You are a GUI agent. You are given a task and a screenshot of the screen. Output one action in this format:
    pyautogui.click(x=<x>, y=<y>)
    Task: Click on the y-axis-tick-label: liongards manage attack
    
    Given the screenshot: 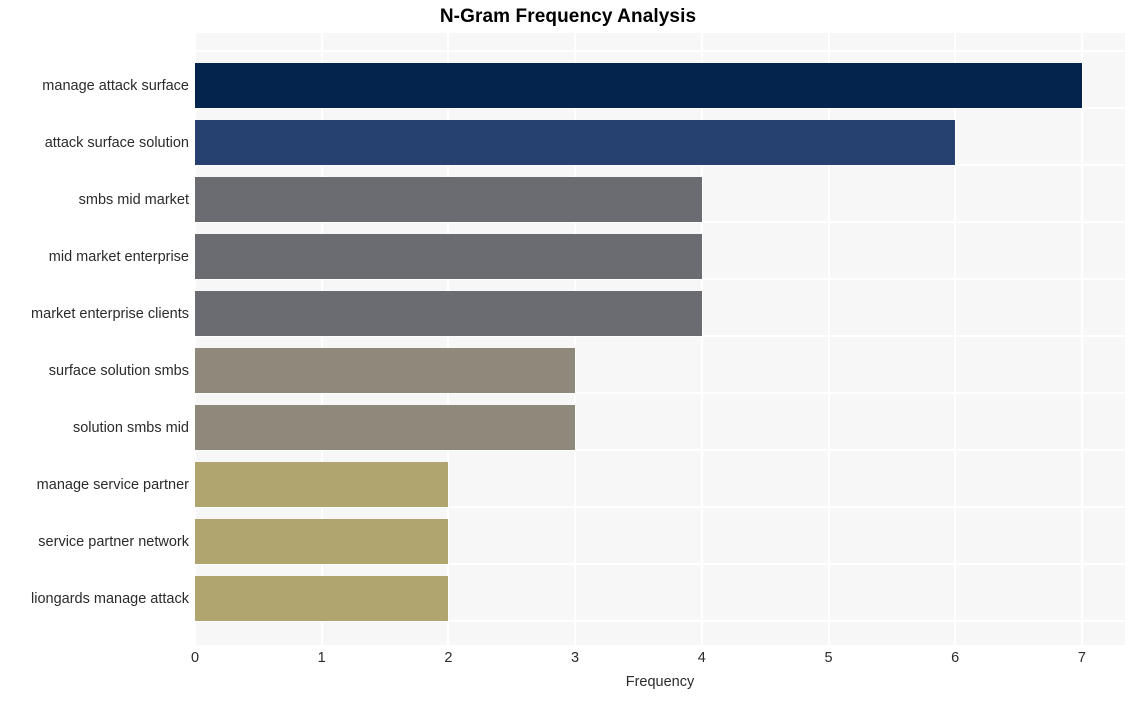 What is the action you would take?
    pyautogui.click(x=110, y=598)
    